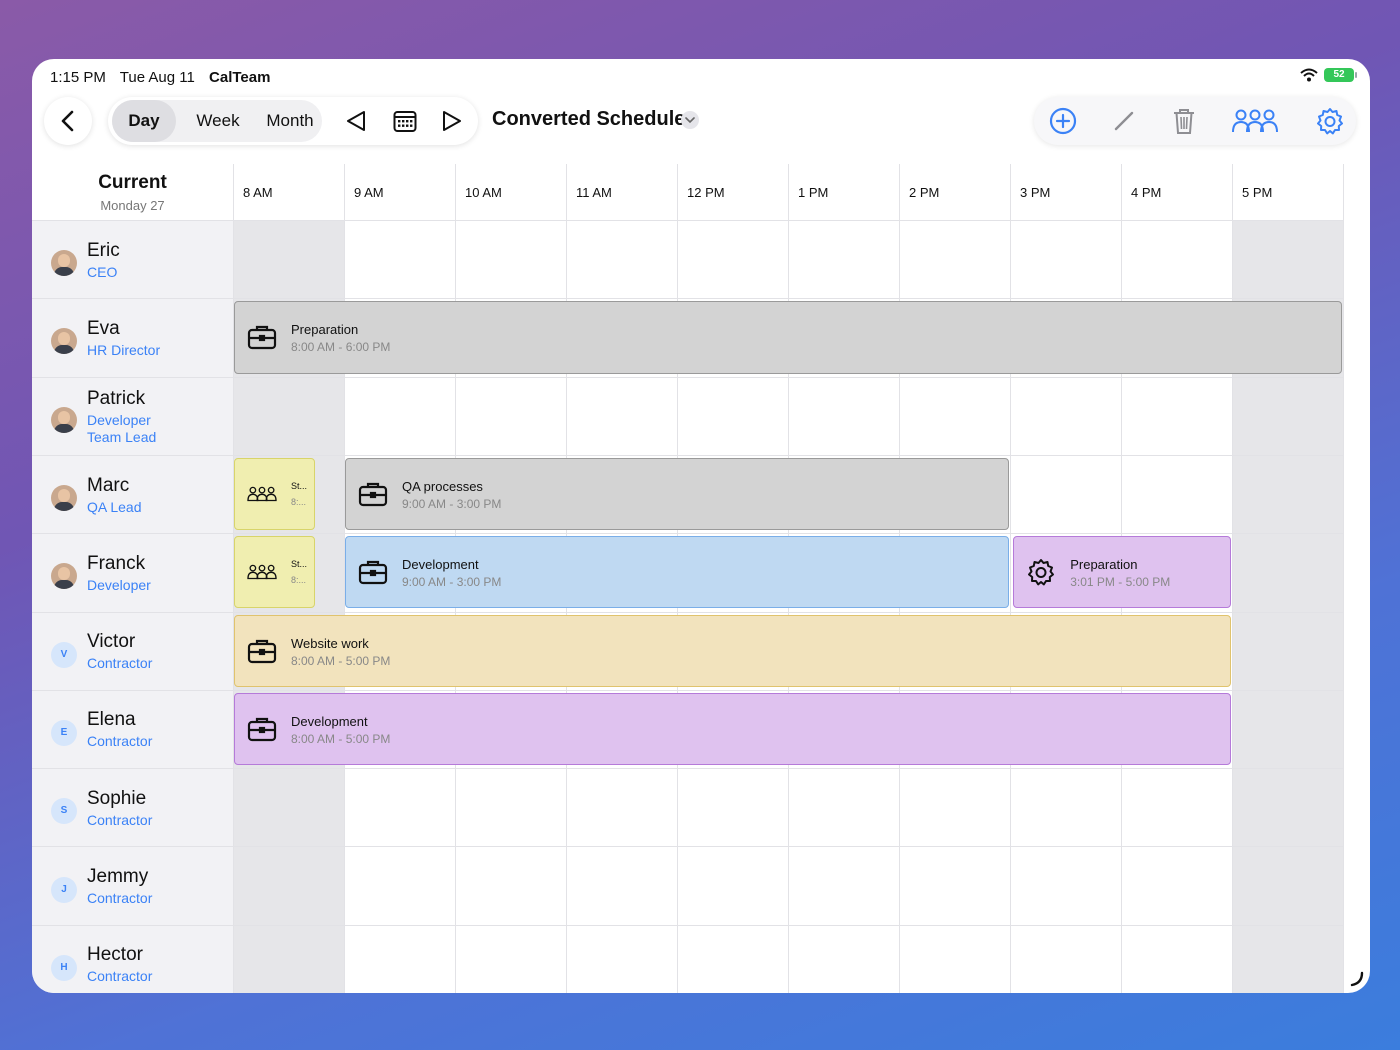  Describe the element at coordinates (442, 486) in the screenshot. I see `event-title: QA processes` at that location.